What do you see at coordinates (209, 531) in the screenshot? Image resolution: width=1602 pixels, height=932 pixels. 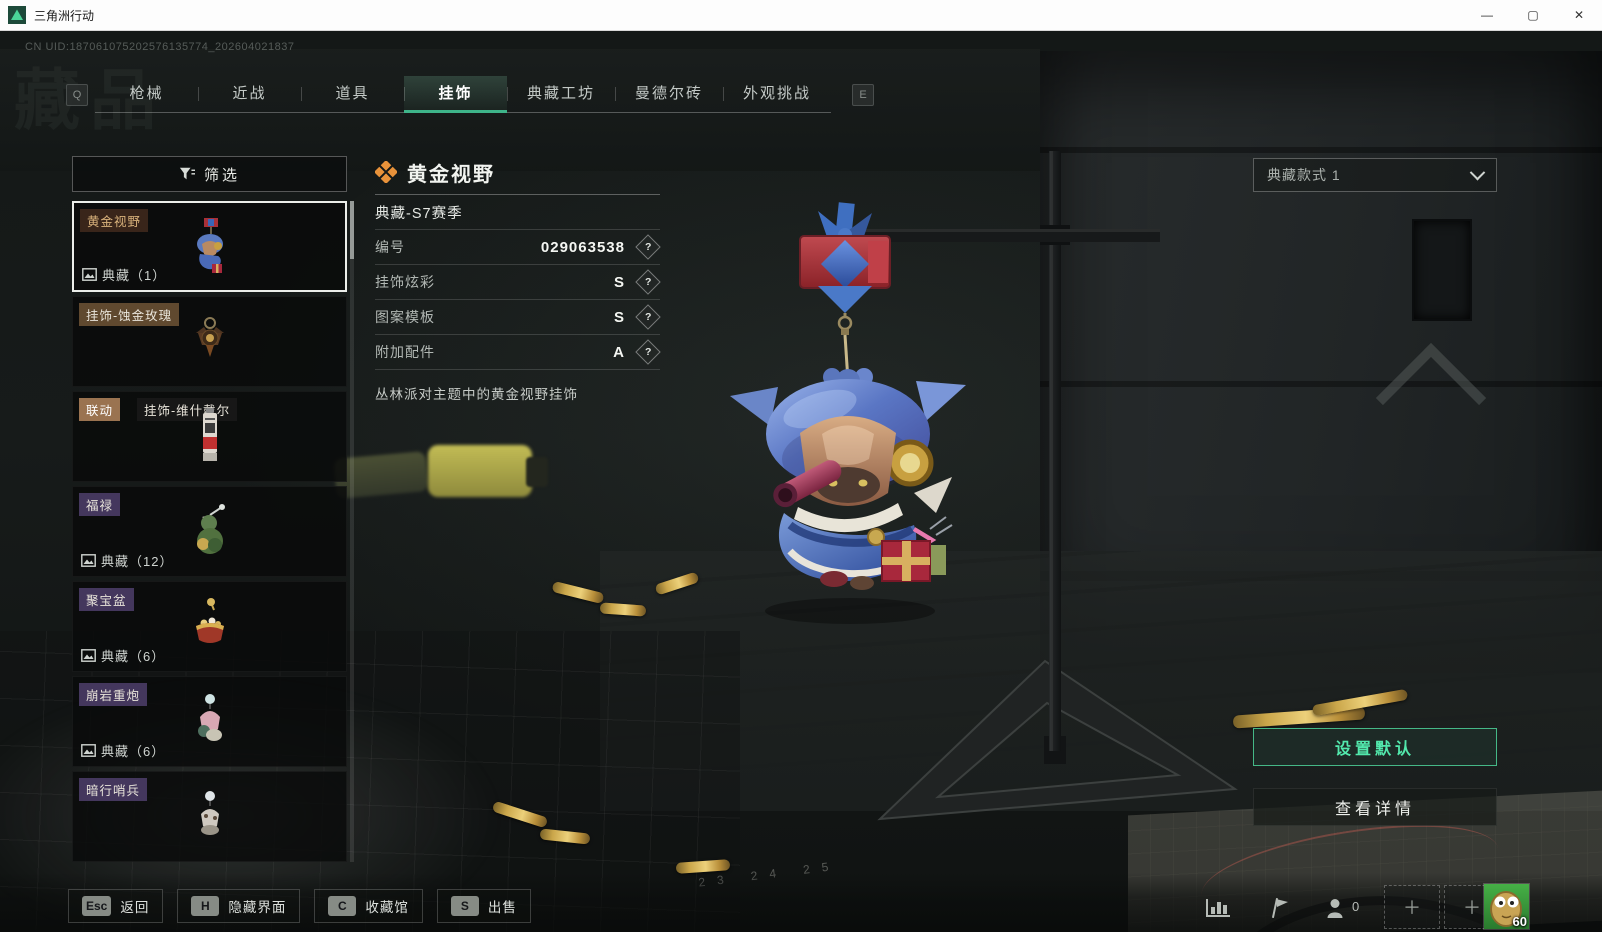 I see `list-item-fulu: 福禄 典藏（12）` at bounding box center [209, 531].